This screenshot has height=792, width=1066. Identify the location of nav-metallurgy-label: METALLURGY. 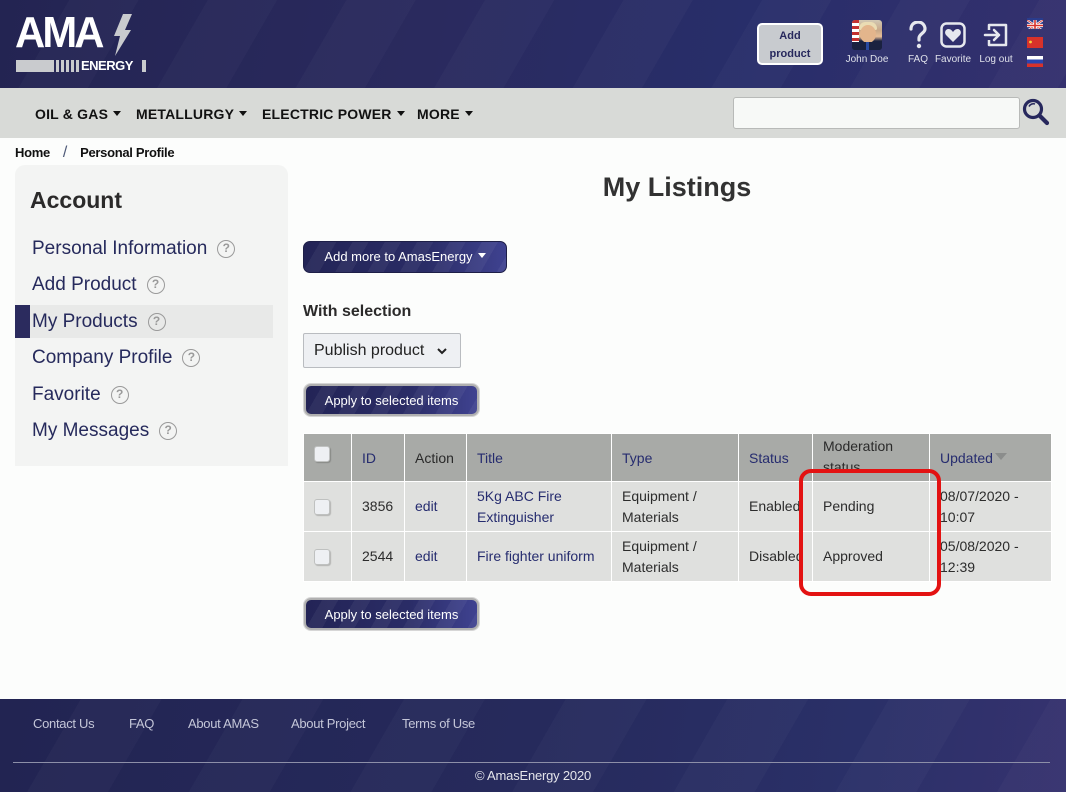
(185, 114).